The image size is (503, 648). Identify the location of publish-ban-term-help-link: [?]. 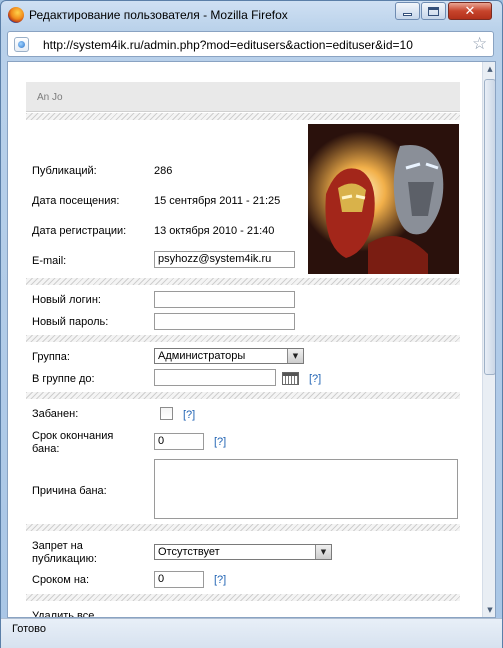
(220, 580).